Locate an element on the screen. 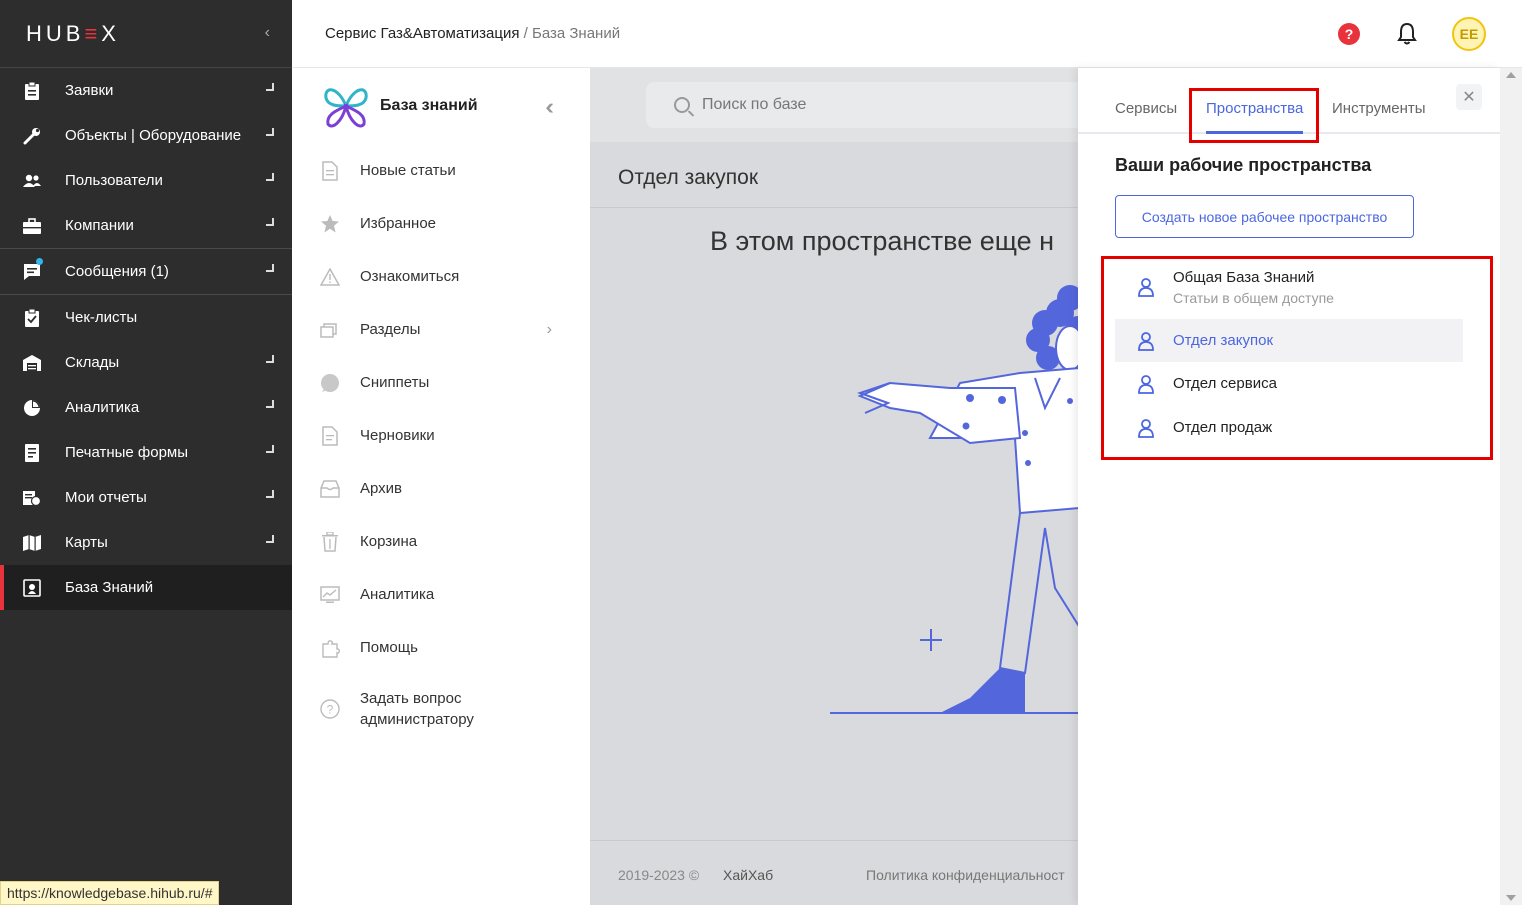 The height and width of the screenshot is (905, 1522). sidebar-item-label: Склады is located at coordinates (92, 362).